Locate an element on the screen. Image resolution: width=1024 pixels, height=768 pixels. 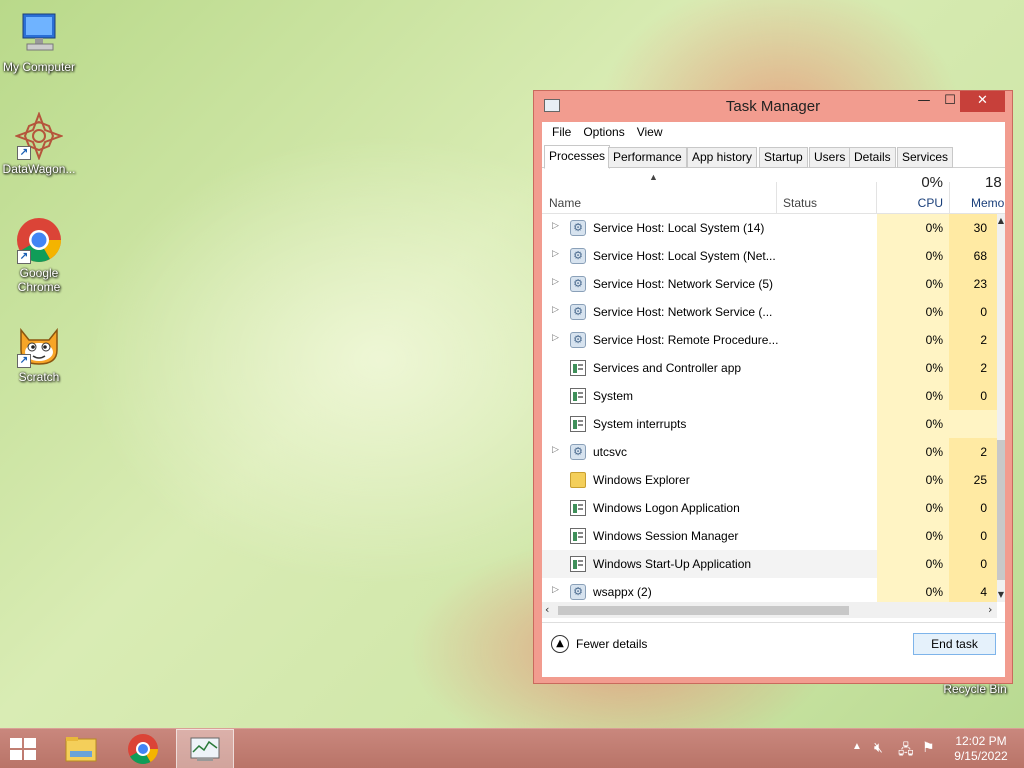
tab-details: Details is located at coordinates (872, 157).